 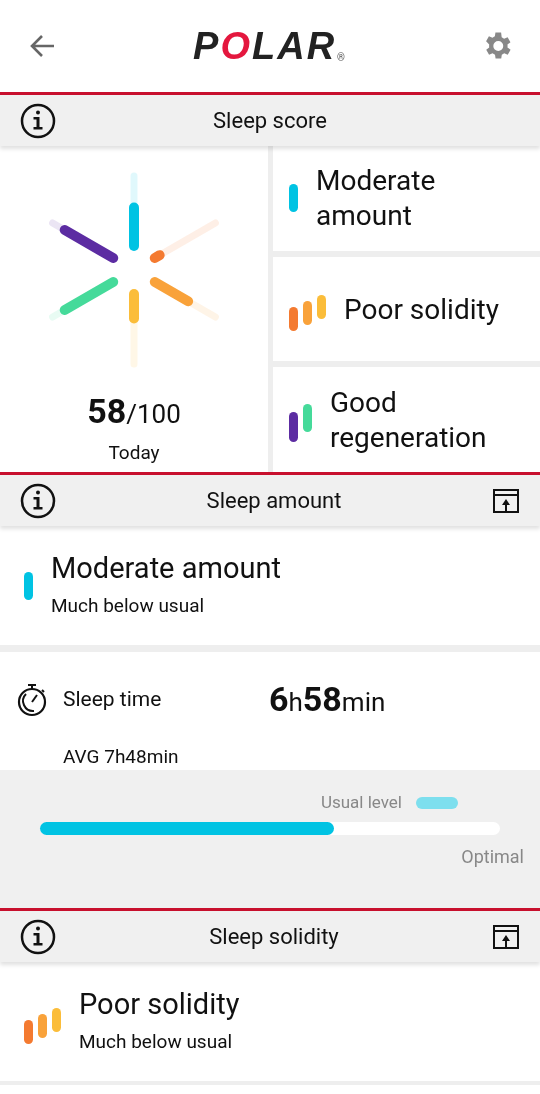 I want to click on rating-card: Poor solidity, so click(x=406, y=309).